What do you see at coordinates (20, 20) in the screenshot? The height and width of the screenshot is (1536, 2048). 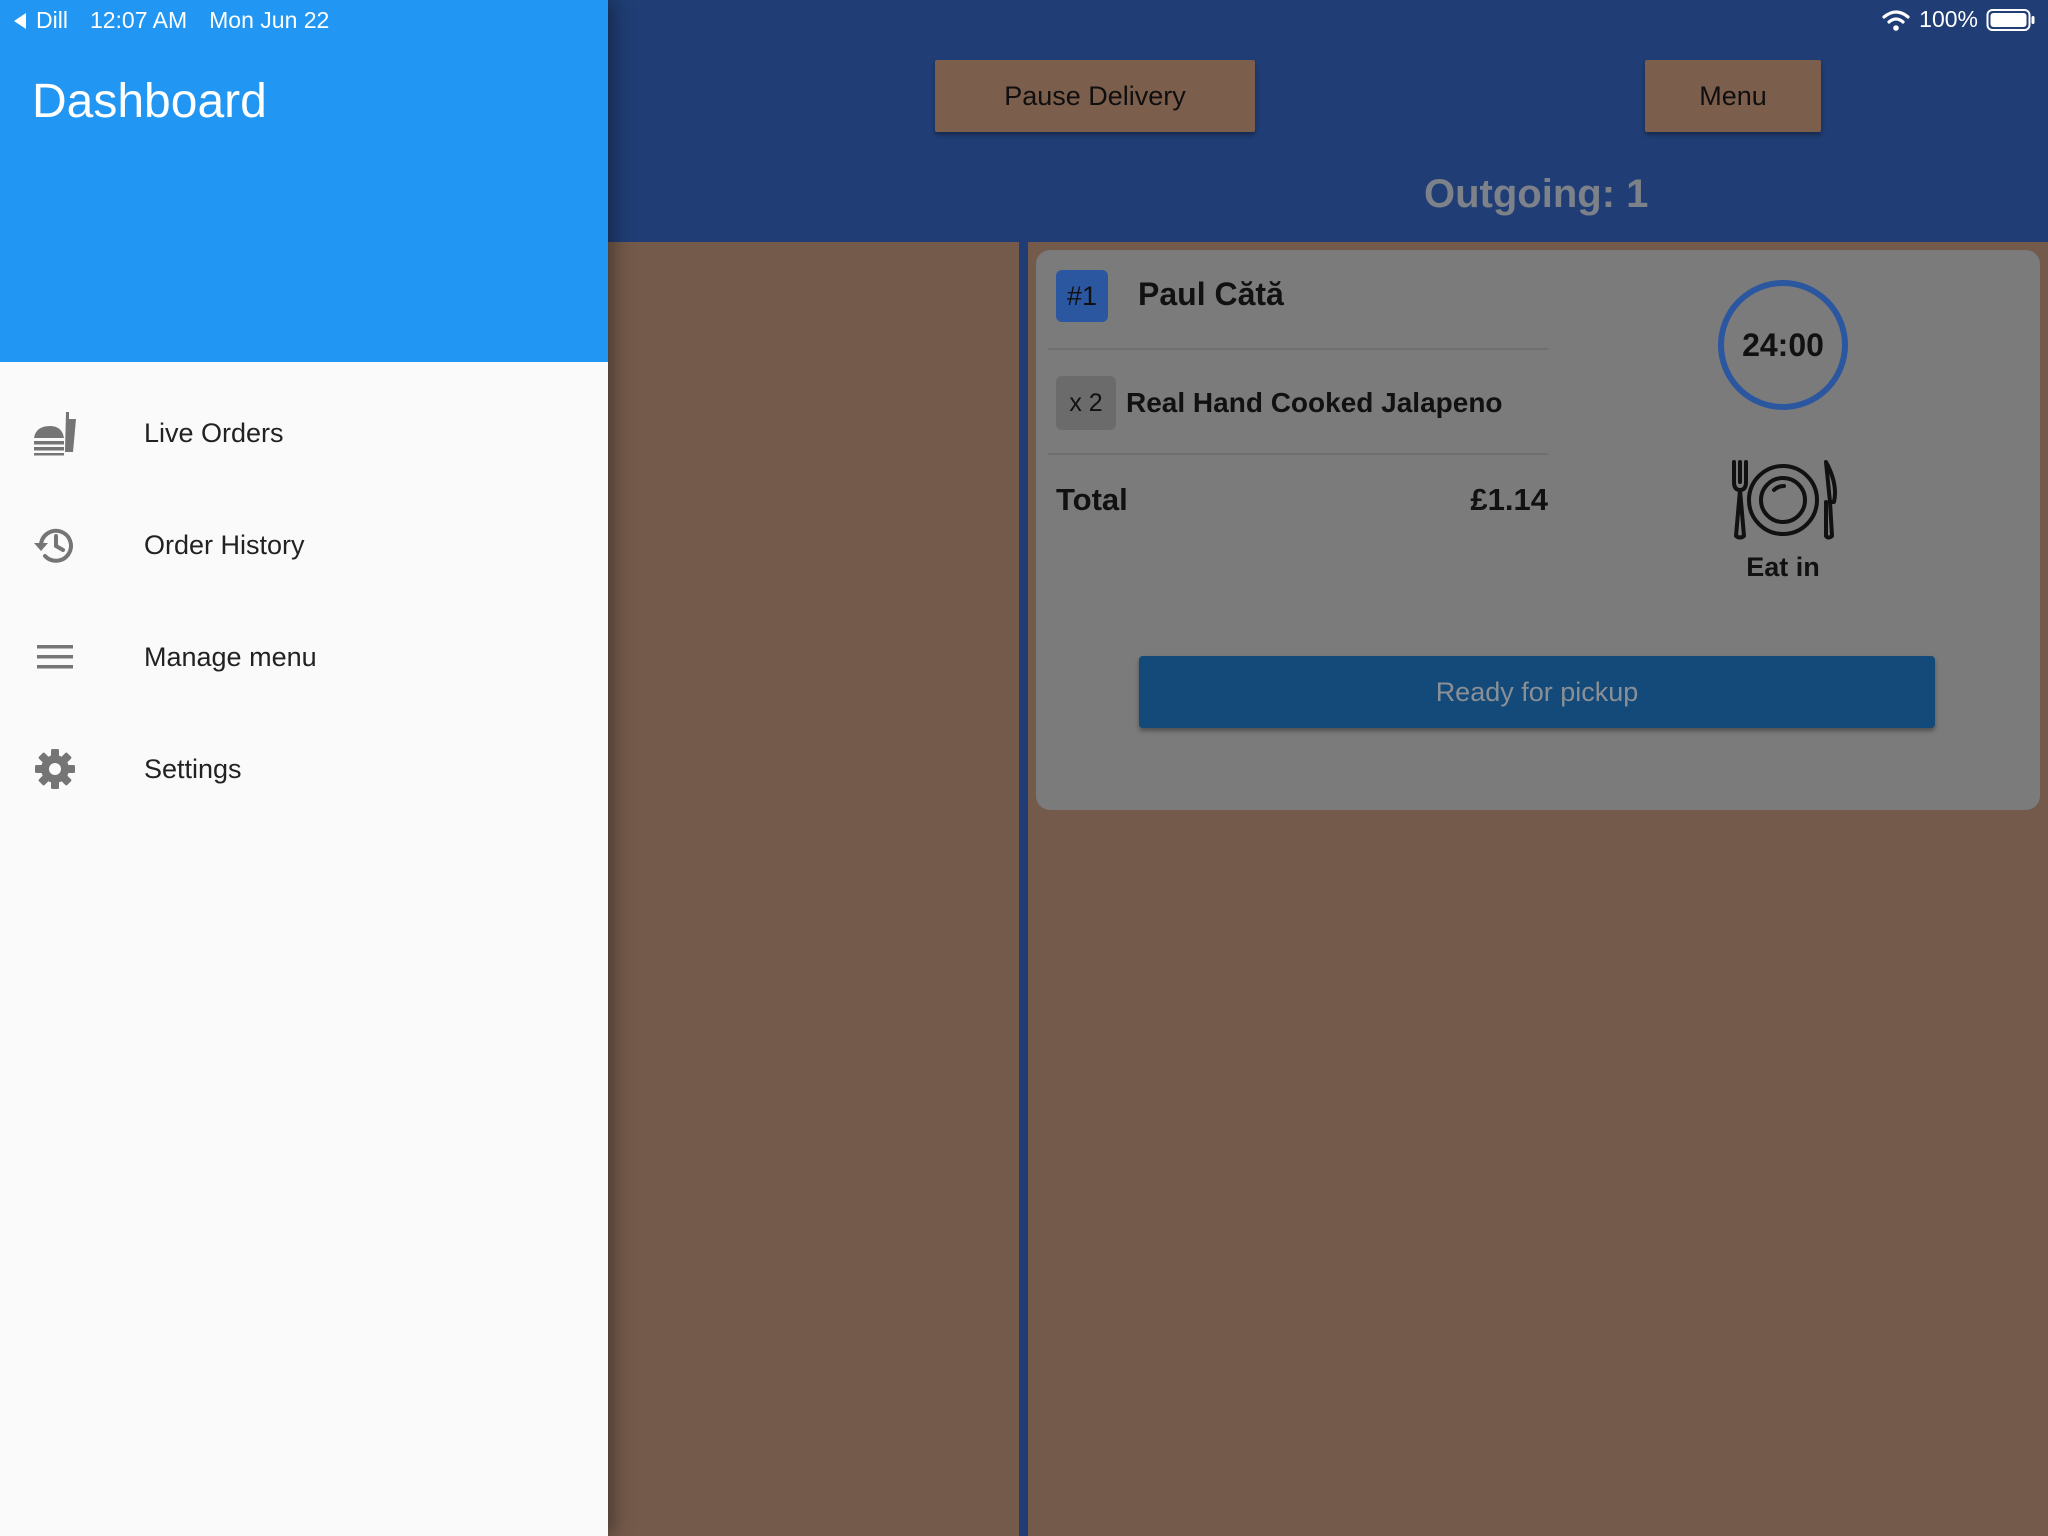 I see `back-arrow-icon` at bounding box center [20, 20].